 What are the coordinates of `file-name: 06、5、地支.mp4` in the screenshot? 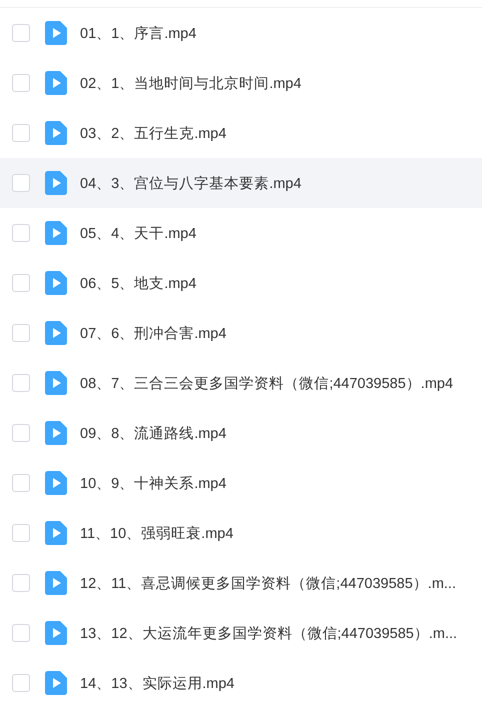 It's located at (138, 283).